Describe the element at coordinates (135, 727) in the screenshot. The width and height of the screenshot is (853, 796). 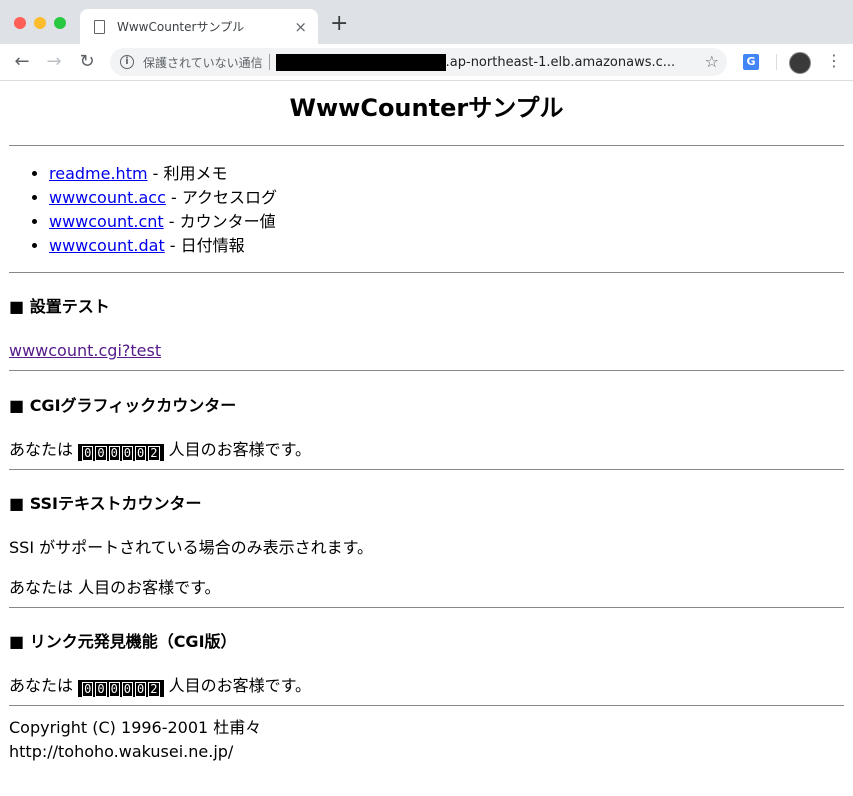
I see `copyright-text: Copyright (C) 1996-2001 杜甫々` at that location.